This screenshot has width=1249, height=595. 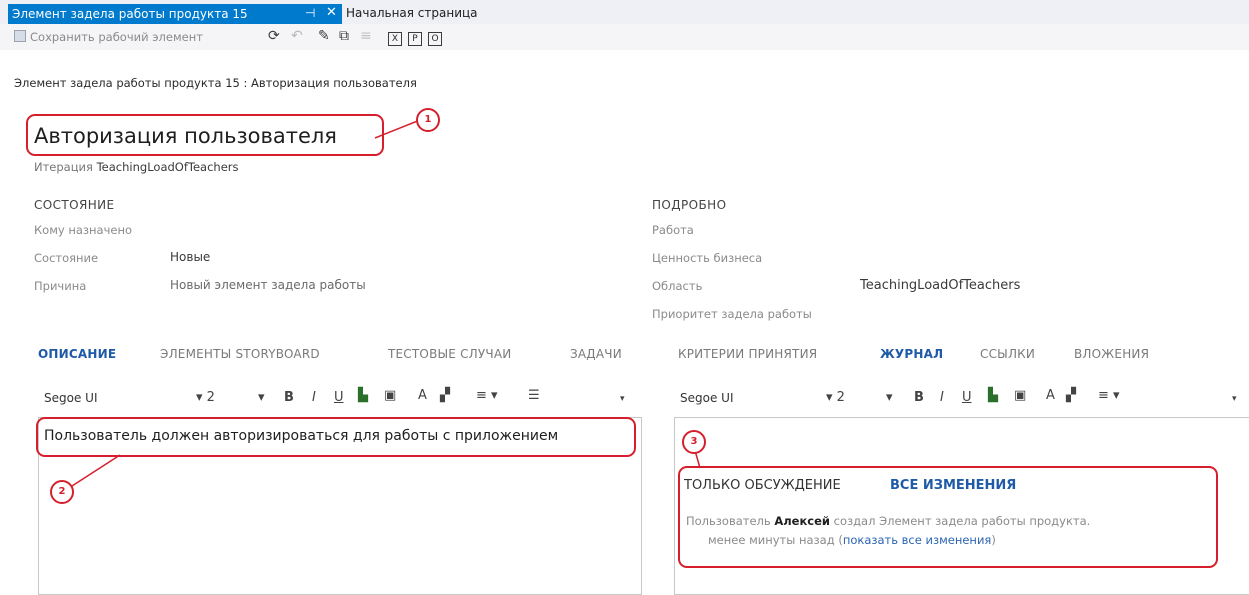 I want to click on title-callout, so click(x=205, y=135).